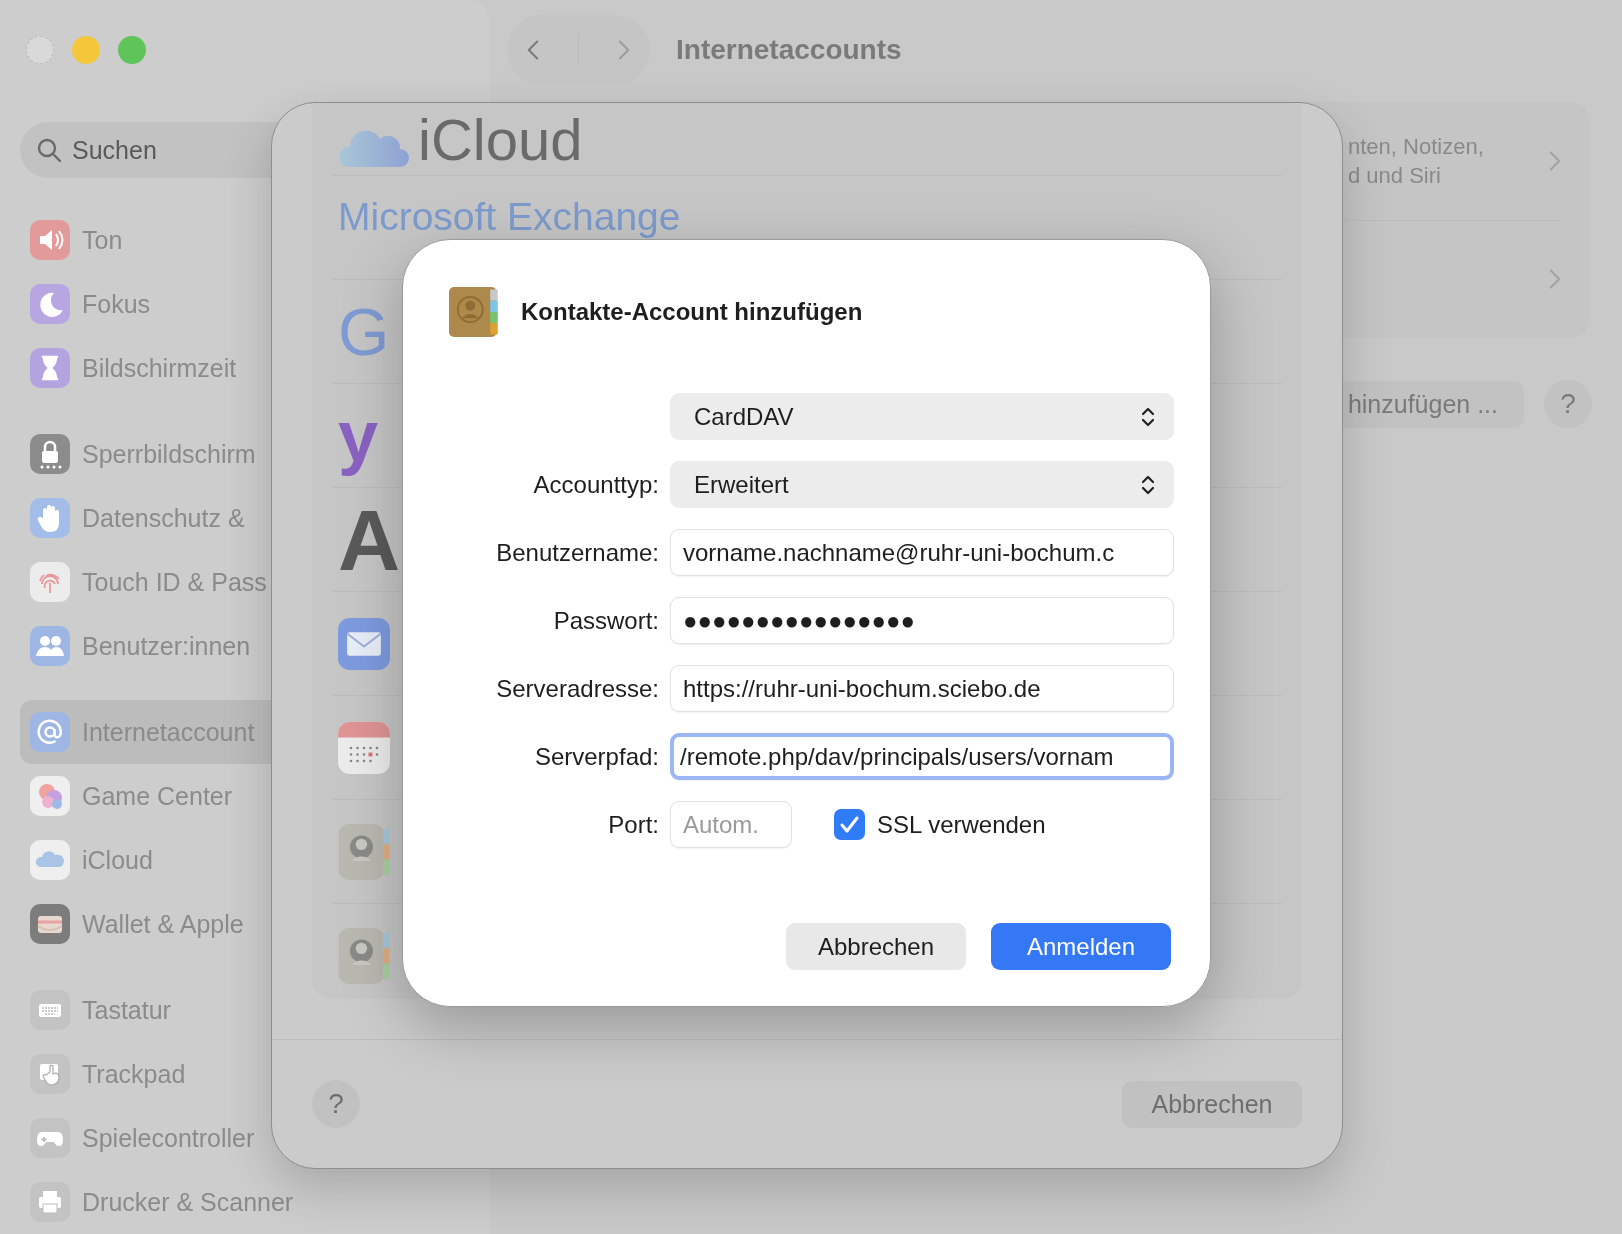  What do you see at coordinates (1416, 161) in the screenshot?
I see `row-description: nten, Notizen, d und Siri` at bounding box center [1416, 161].